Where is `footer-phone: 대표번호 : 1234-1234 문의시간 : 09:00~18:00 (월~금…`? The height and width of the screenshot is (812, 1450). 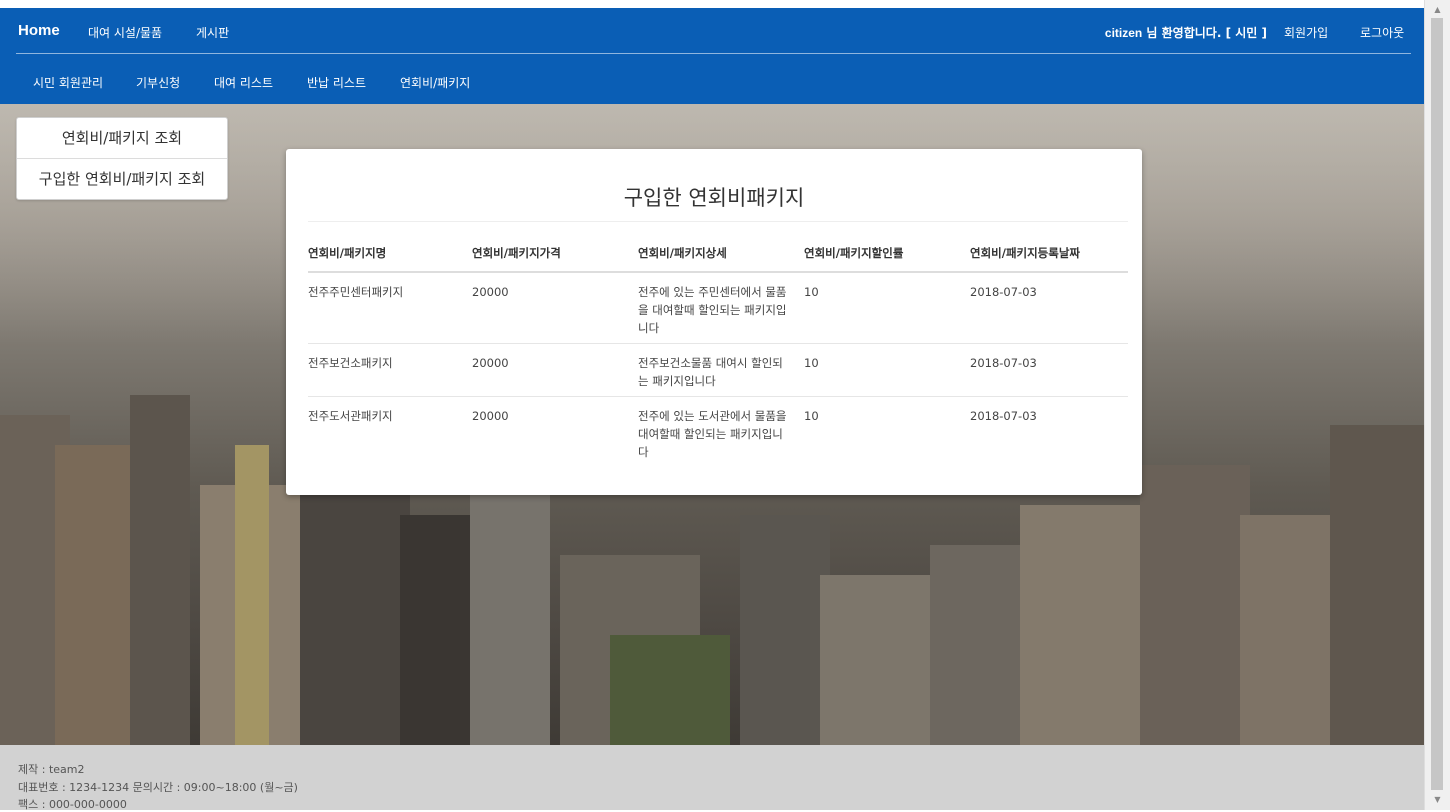
footer-phone: 대표번호 : 1234-1234 문의시간 : 09:00~18:00 (월~금… is located at coordinates (158, 787).